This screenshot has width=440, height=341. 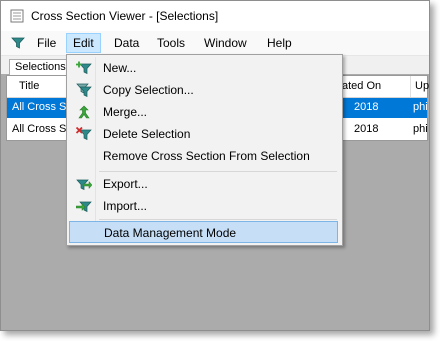 I want to click on funnel-copy-icon, so click(x=84, y=90).